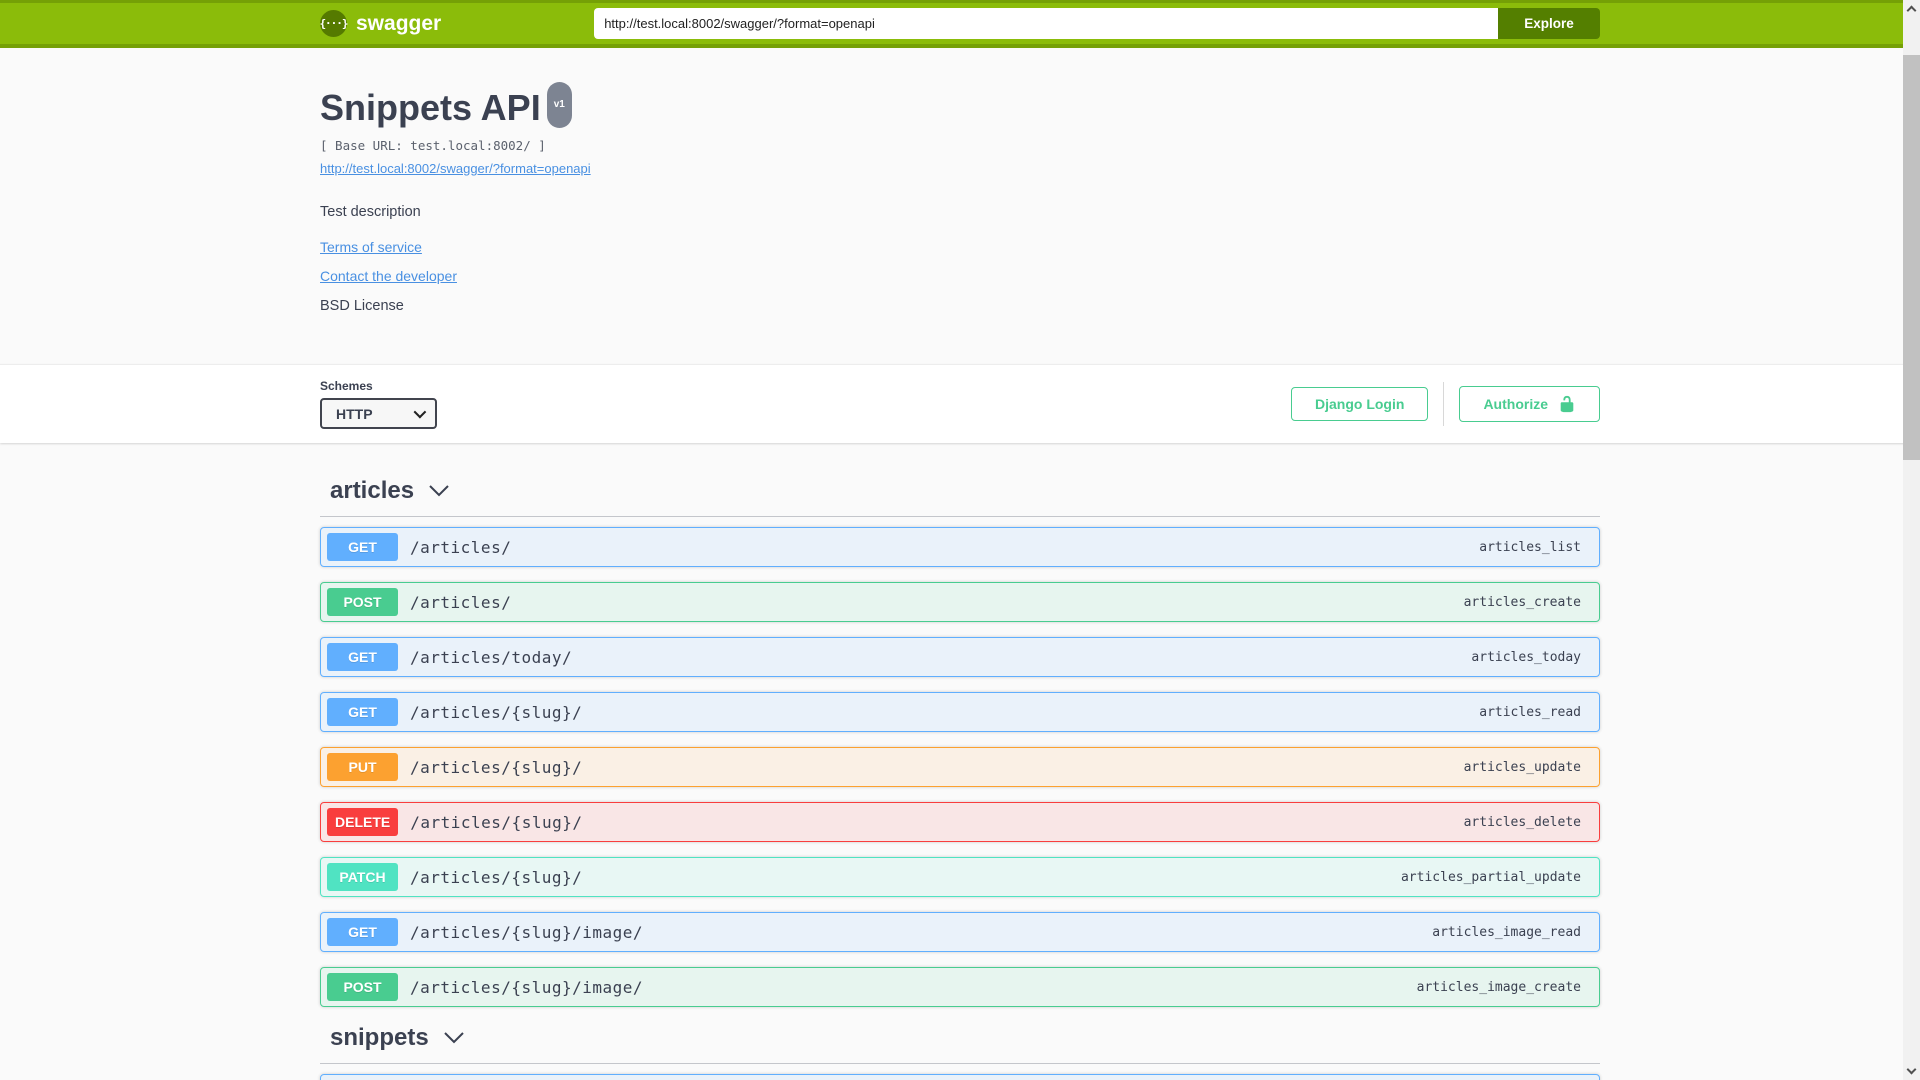  What do you see at coordinates (433, 145) in the screenshot?
I see `base-url: [ Base URL: test.local:8002/ ]` at bounding box center [433, 145].